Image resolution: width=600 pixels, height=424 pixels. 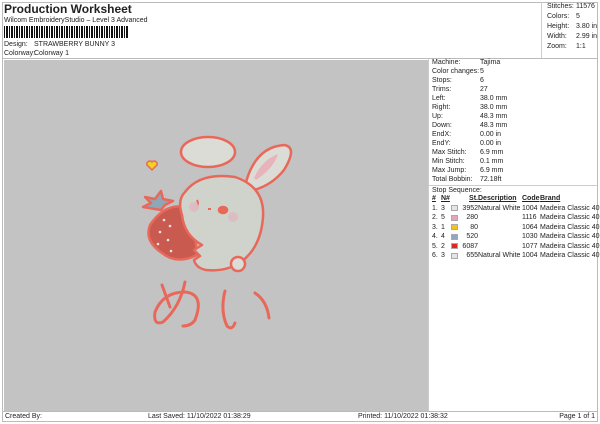 I want to click on stop-row: 5. 2 6087 1077 Madeira Classic 40, so click(x=514, y=247).